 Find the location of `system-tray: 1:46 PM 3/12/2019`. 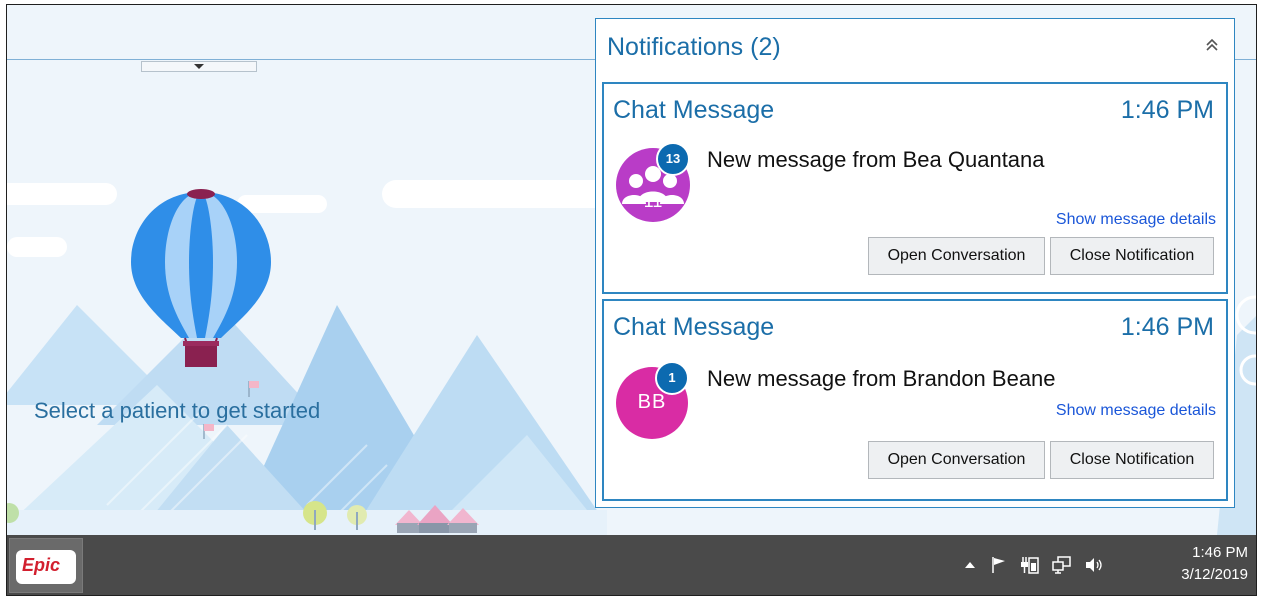

system-tray: 1:46 PM 3/12/2019 is located at coordinates (1106, 565).